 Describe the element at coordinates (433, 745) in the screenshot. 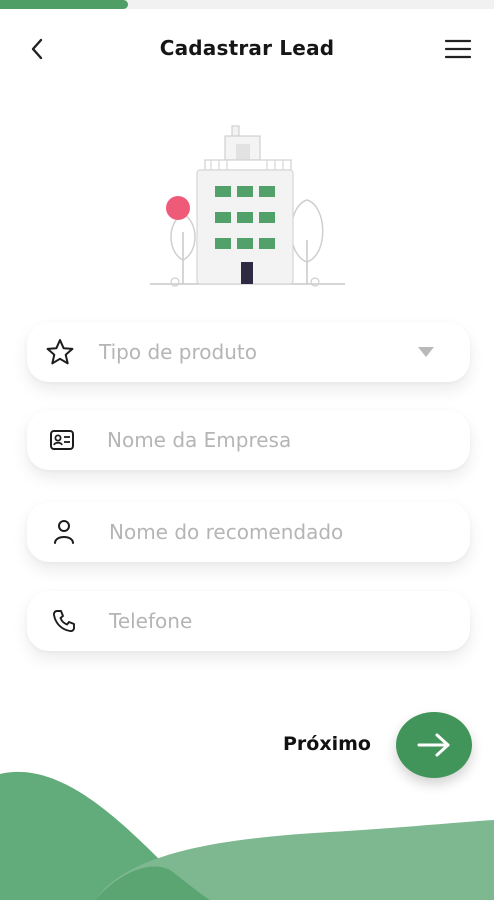

I see `arrow-right-icon` at that location.